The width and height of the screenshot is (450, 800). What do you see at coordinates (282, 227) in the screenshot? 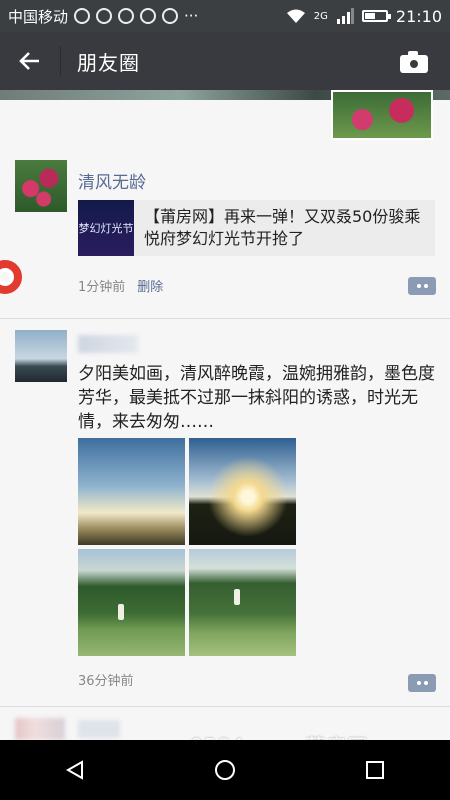
I see `link-title: 【莆房网】再来一弹！又双叒50份骏乘悦府梦幻灯光节开抢了` at bounding box center [282, 227].